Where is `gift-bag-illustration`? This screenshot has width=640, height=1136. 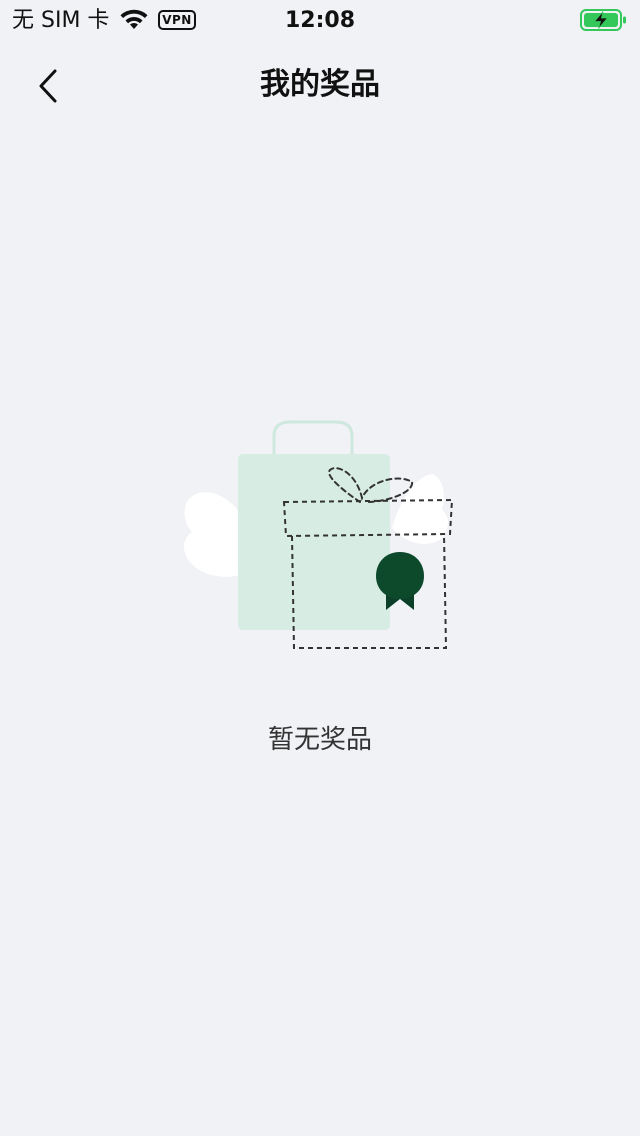
gift-bag-illustration is located at coordinates (318, 534).